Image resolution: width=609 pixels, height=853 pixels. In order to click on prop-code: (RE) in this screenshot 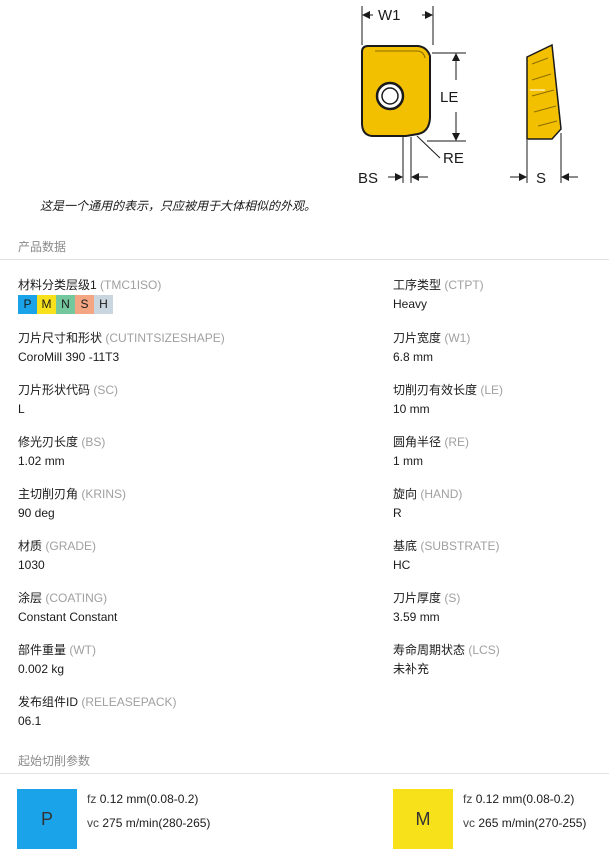, I will do `click(457, 442)`.